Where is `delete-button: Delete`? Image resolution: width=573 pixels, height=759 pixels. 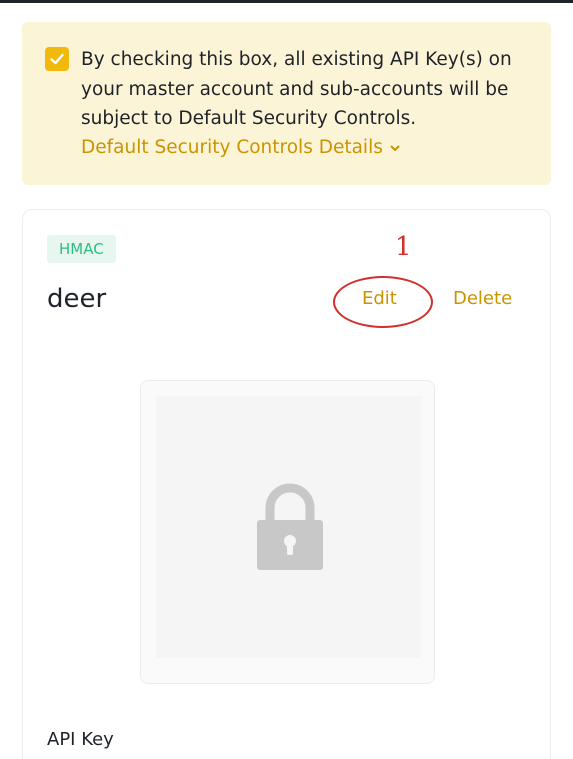
delete-button: Delete is located at coordinates (482, 299).